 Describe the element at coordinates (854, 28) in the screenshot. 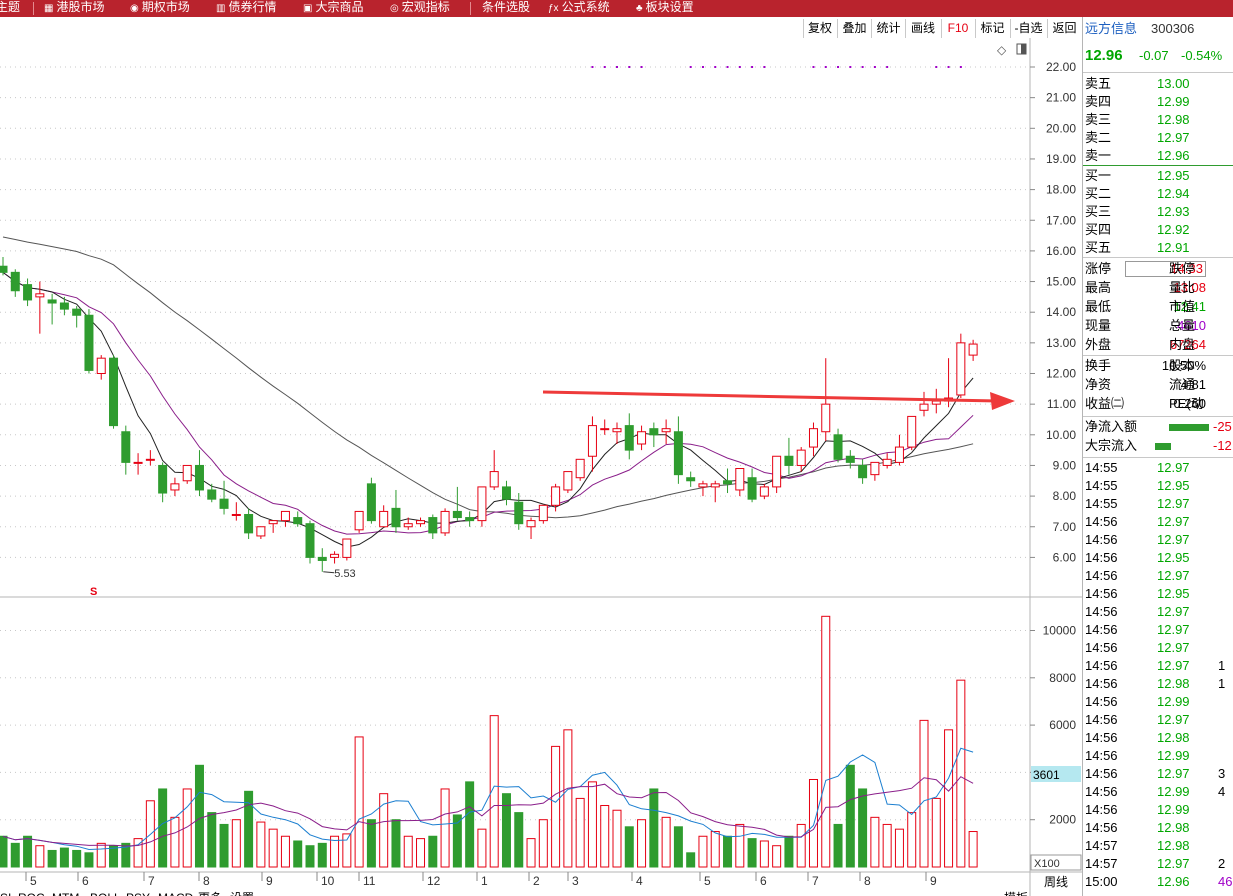

I see `toolbar-button-1: 叠加` at that location.